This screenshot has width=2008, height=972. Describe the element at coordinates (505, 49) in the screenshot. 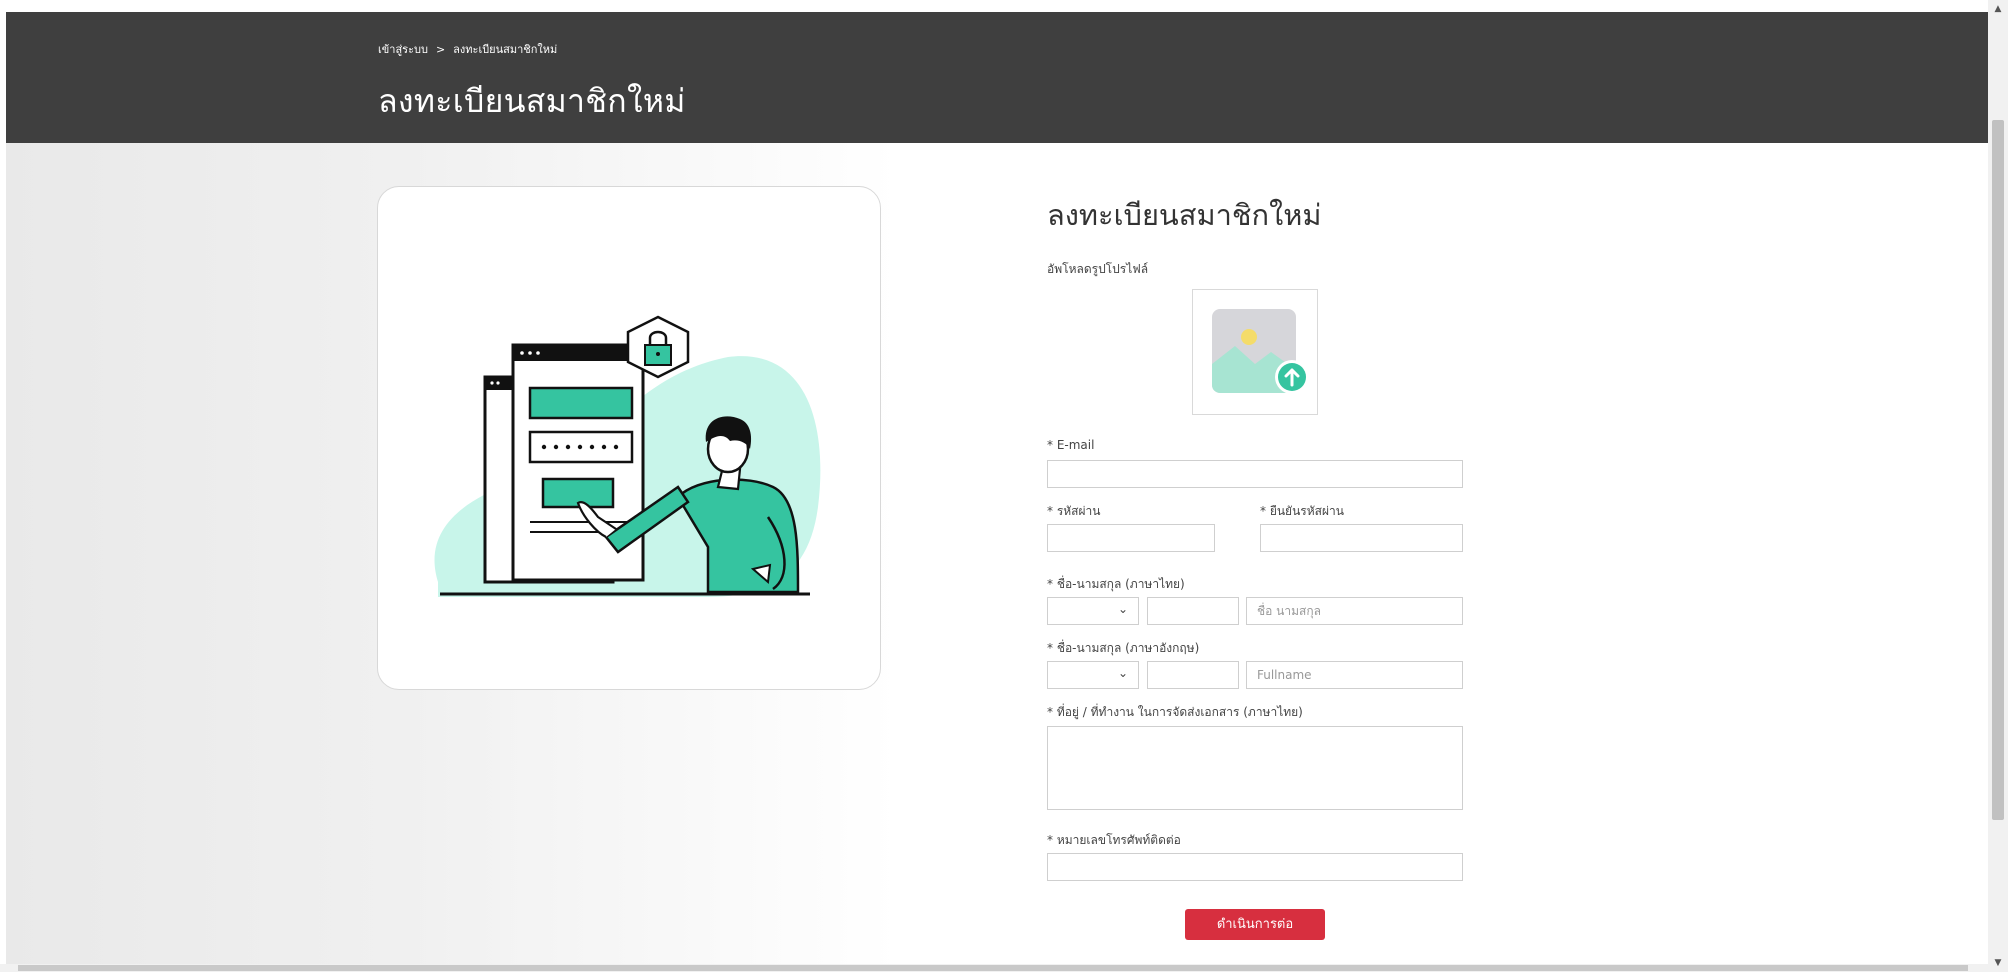

I see `breadcrumb-current: ลงทะเบียนสมาชิกใหม่` at that location.